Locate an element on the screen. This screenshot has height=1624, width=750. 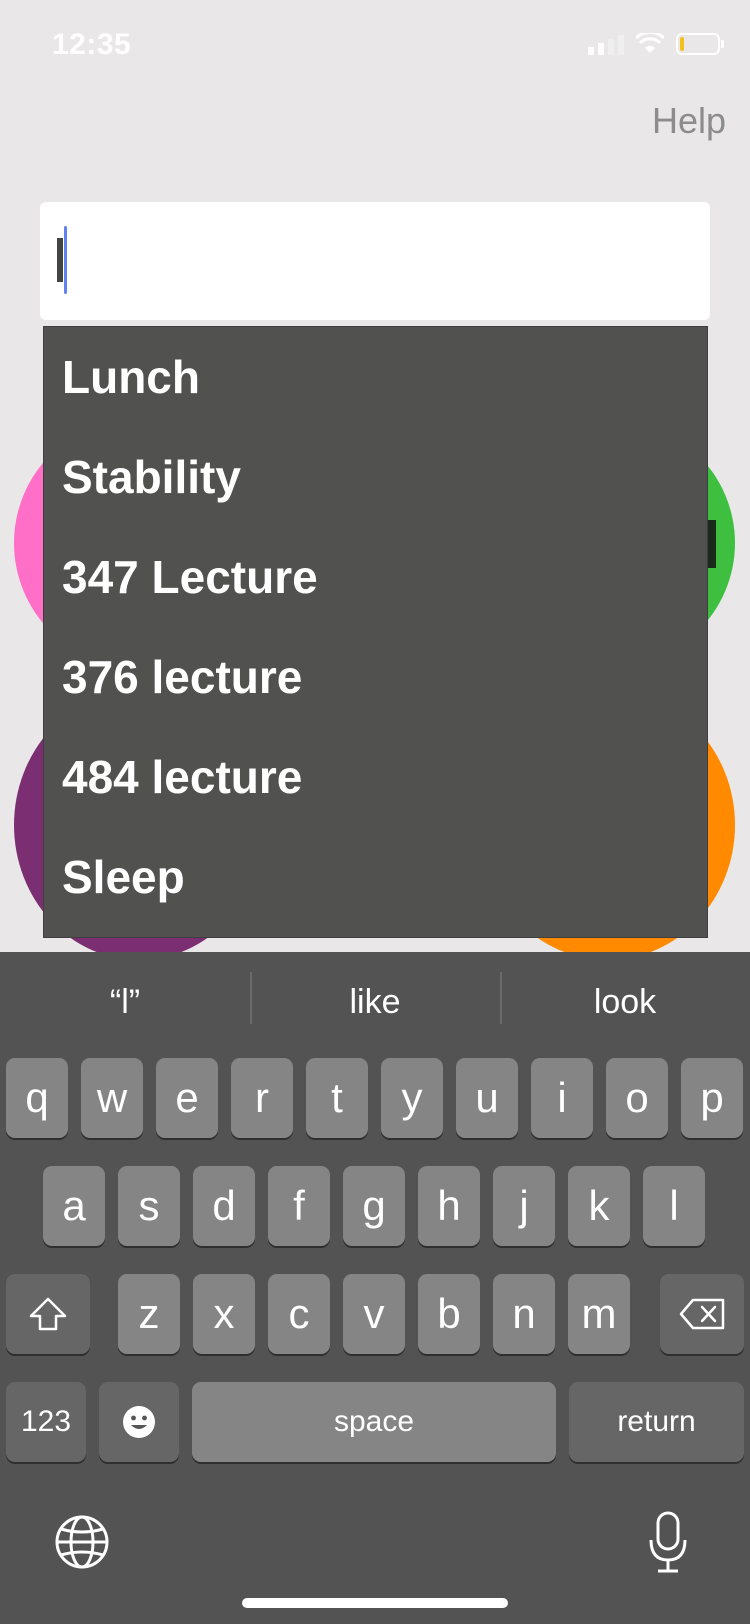
numbers-key: 123 is located at coordinates (46, 1422).